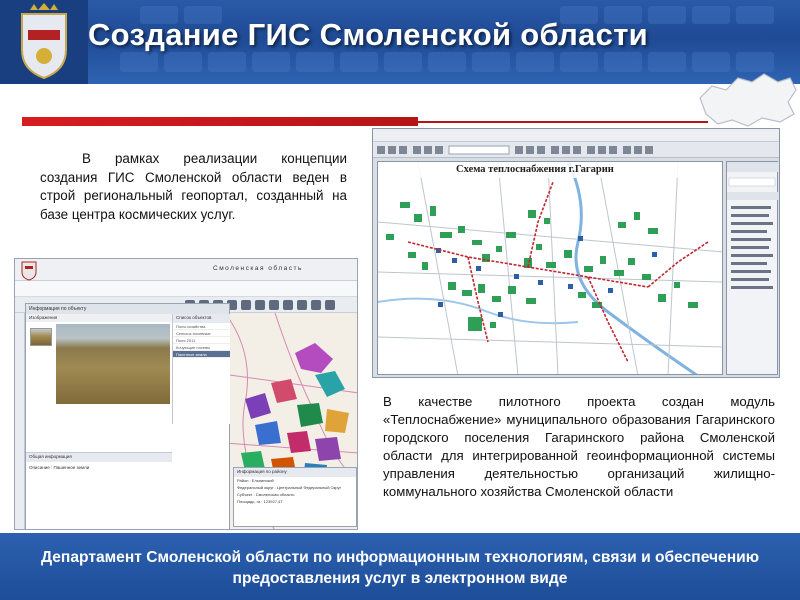 This screenshot has width=800, height=600. What do you see at coordinates (59, 467) in the screenshot?
I see `general-info-description: Описание : Пашенное земли` at bounding box center [59, 467].